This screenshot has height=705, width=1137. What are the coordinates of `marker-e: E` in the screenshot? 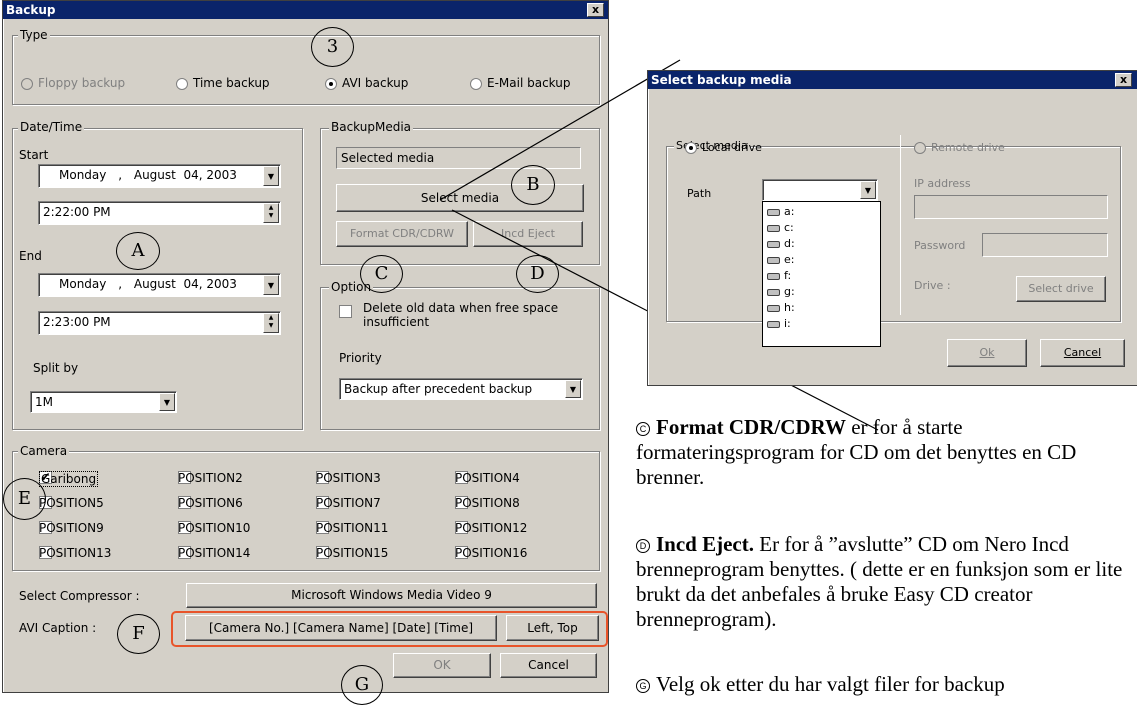 It's located at (24, 499).